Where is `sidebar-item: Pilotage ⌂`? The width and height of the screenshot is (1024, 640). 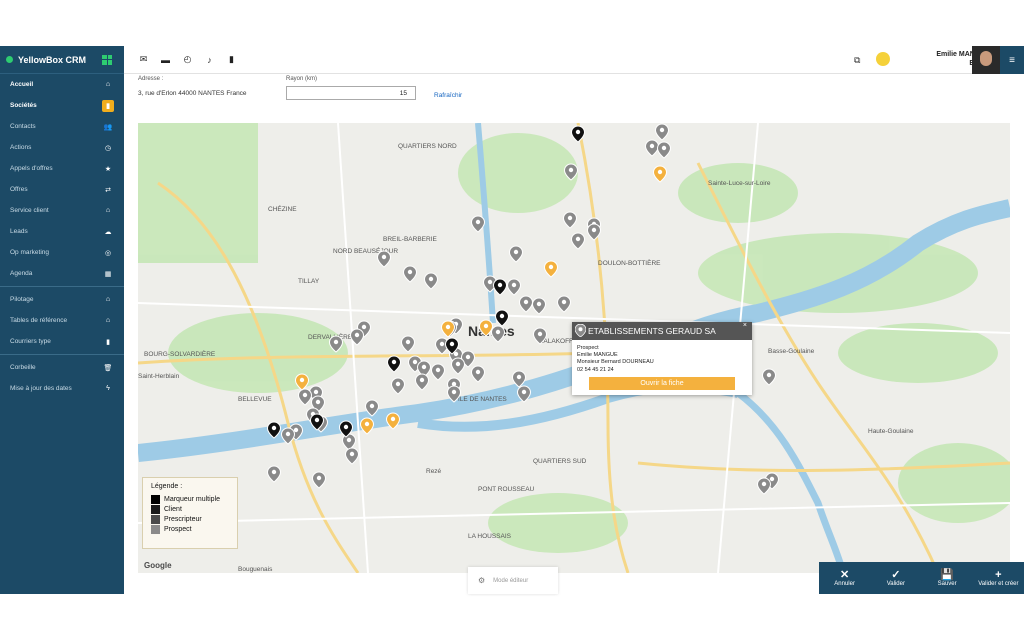 sidebar-item: Pilotage ⌂ is located at coordinates (62, 299).